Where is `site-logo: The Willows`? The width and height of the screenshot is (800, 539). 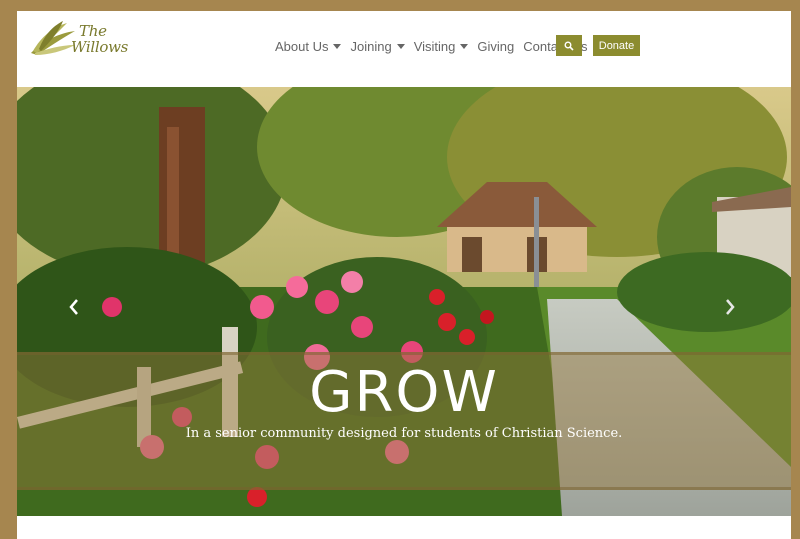
site-logo: The Willows is located at coordinates (79, 43).